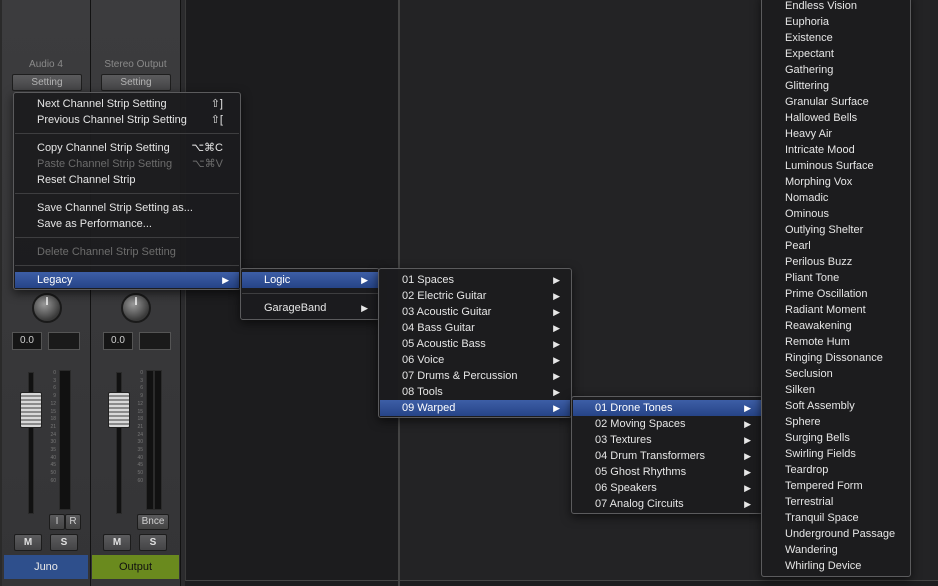 This screenshot has width=938, height=586. I want to click on patch-item: Granular Surface, so click(836, 102).